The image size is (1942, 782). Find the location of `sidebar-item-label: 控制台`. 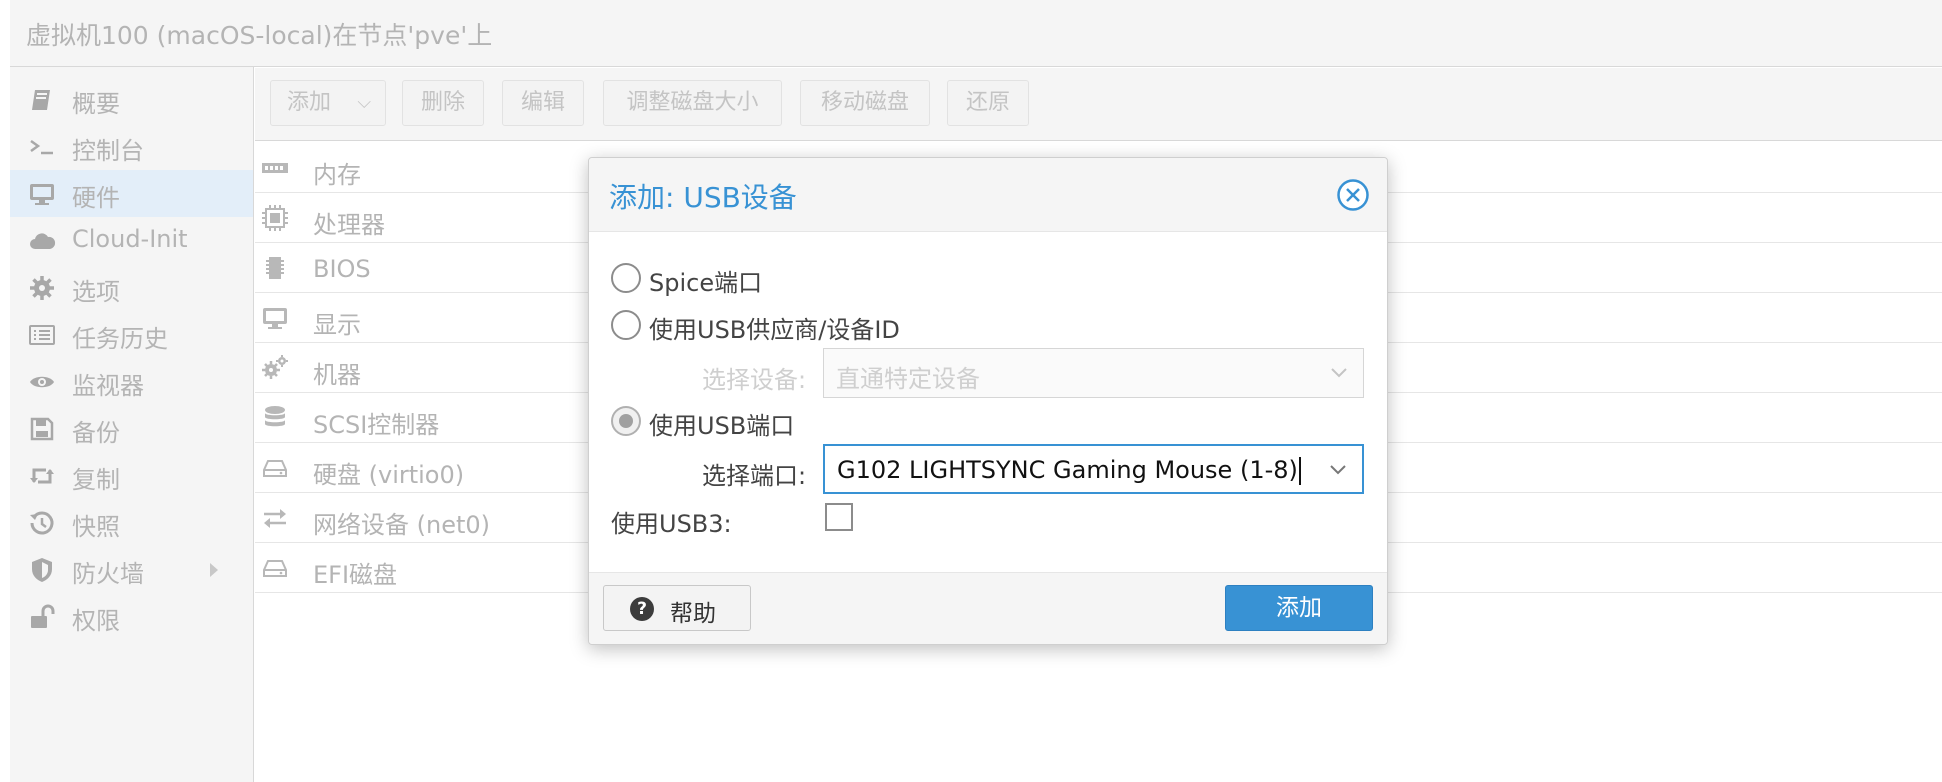

sidebar-item-label: 控制台 is located at coordinates (108, 151).